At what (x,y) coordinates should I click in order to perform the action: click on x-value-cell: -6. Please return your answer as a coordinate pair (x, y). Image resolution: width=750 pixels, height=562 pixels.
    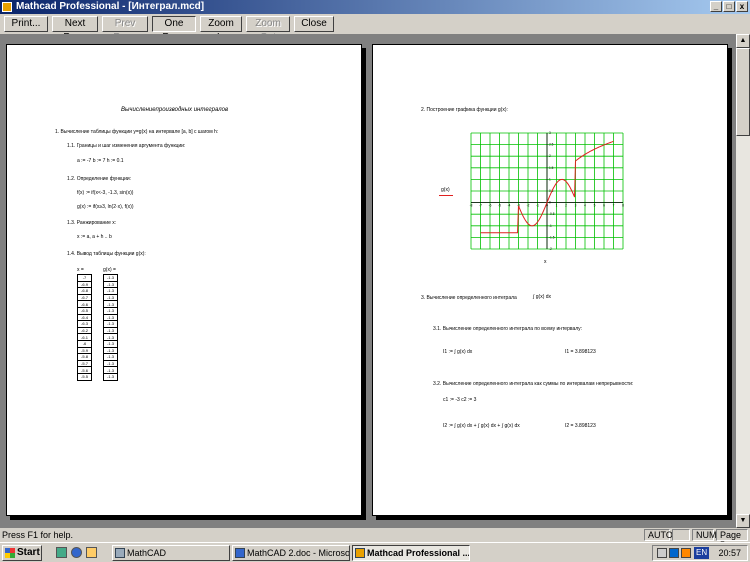
    Looking at the image, I should click on (84, 343).